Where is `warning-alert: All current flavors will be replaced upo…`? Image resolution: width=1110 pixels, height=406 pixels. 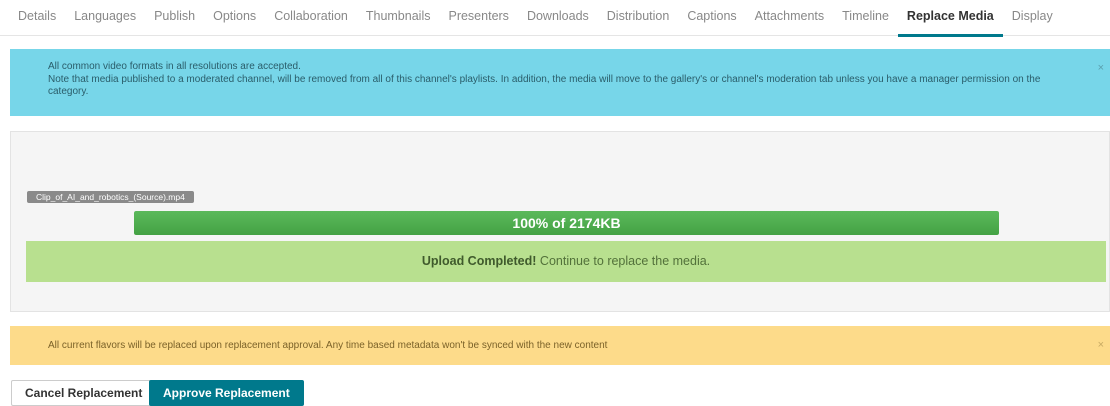 warning-alert: All current flavors will be replaced upo… is located at coordinates (560, 345).